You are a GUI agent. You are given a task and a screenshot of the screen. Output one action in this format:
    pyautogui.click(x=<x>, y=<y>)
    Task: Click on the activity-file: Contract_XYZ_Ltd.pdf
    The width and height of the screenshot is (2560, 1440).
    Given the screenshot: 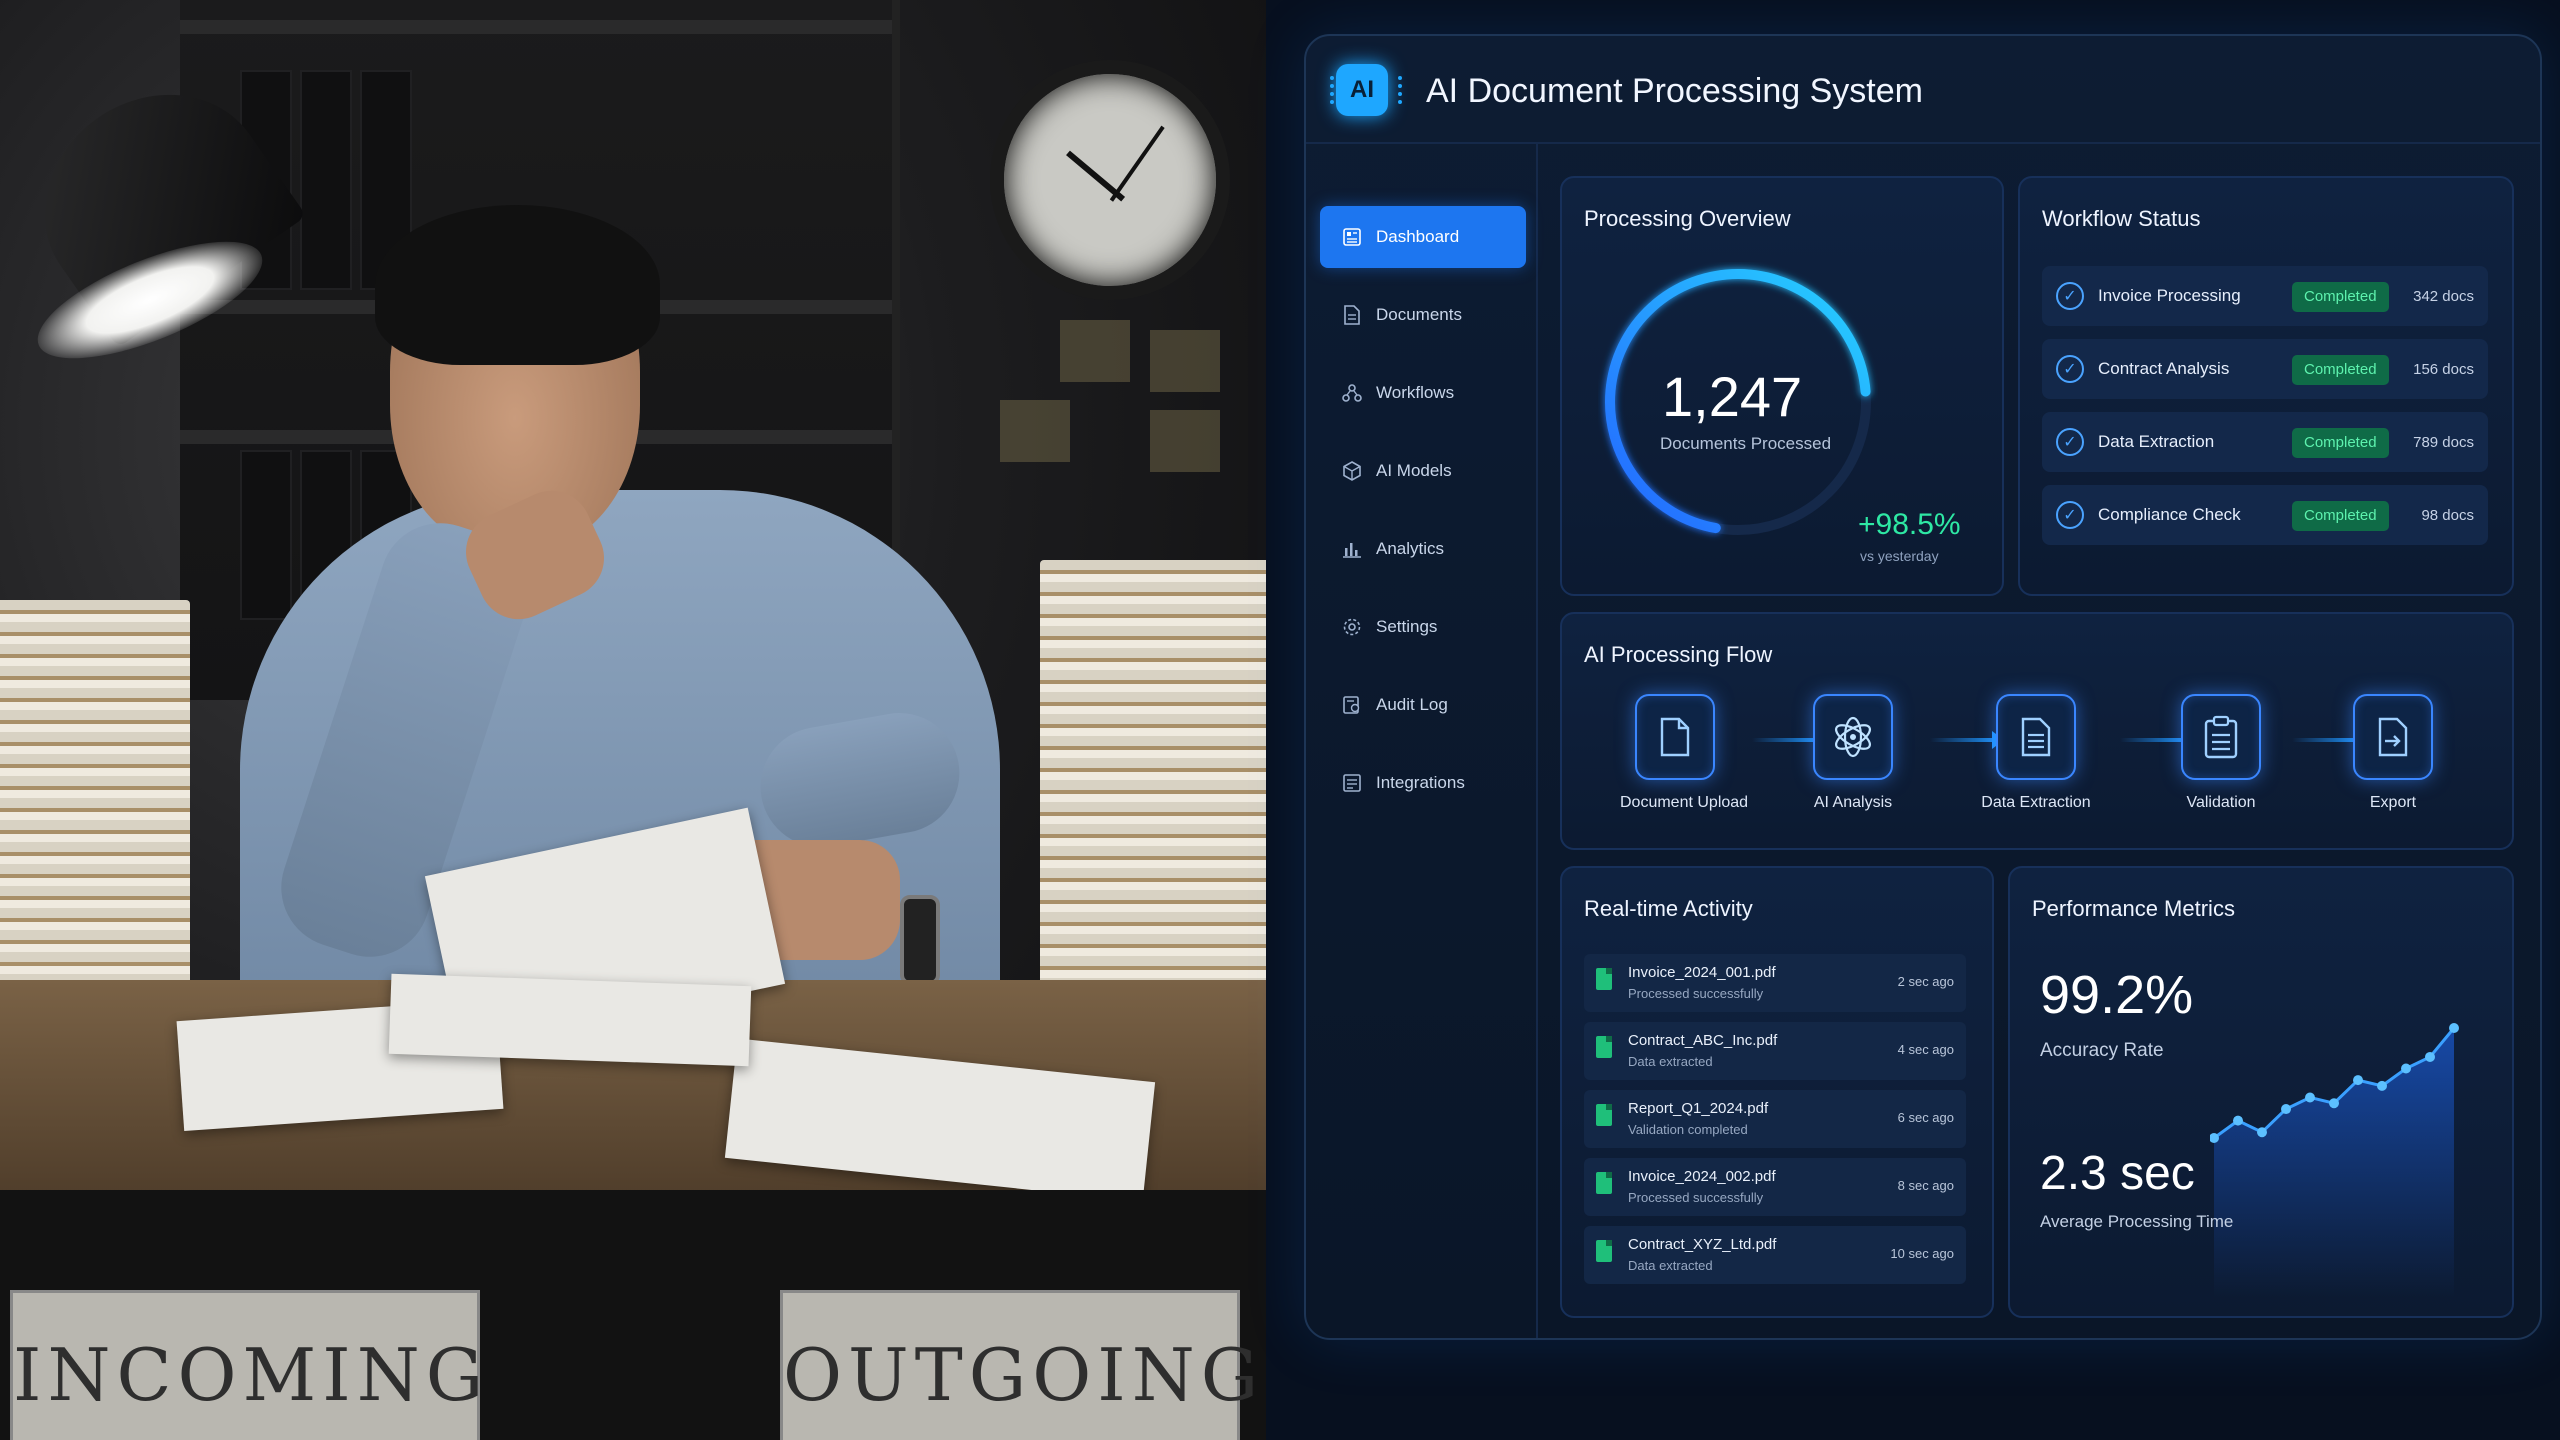 What is the action you would take?
    pyautogui.click(x=1702, y=1244)
    